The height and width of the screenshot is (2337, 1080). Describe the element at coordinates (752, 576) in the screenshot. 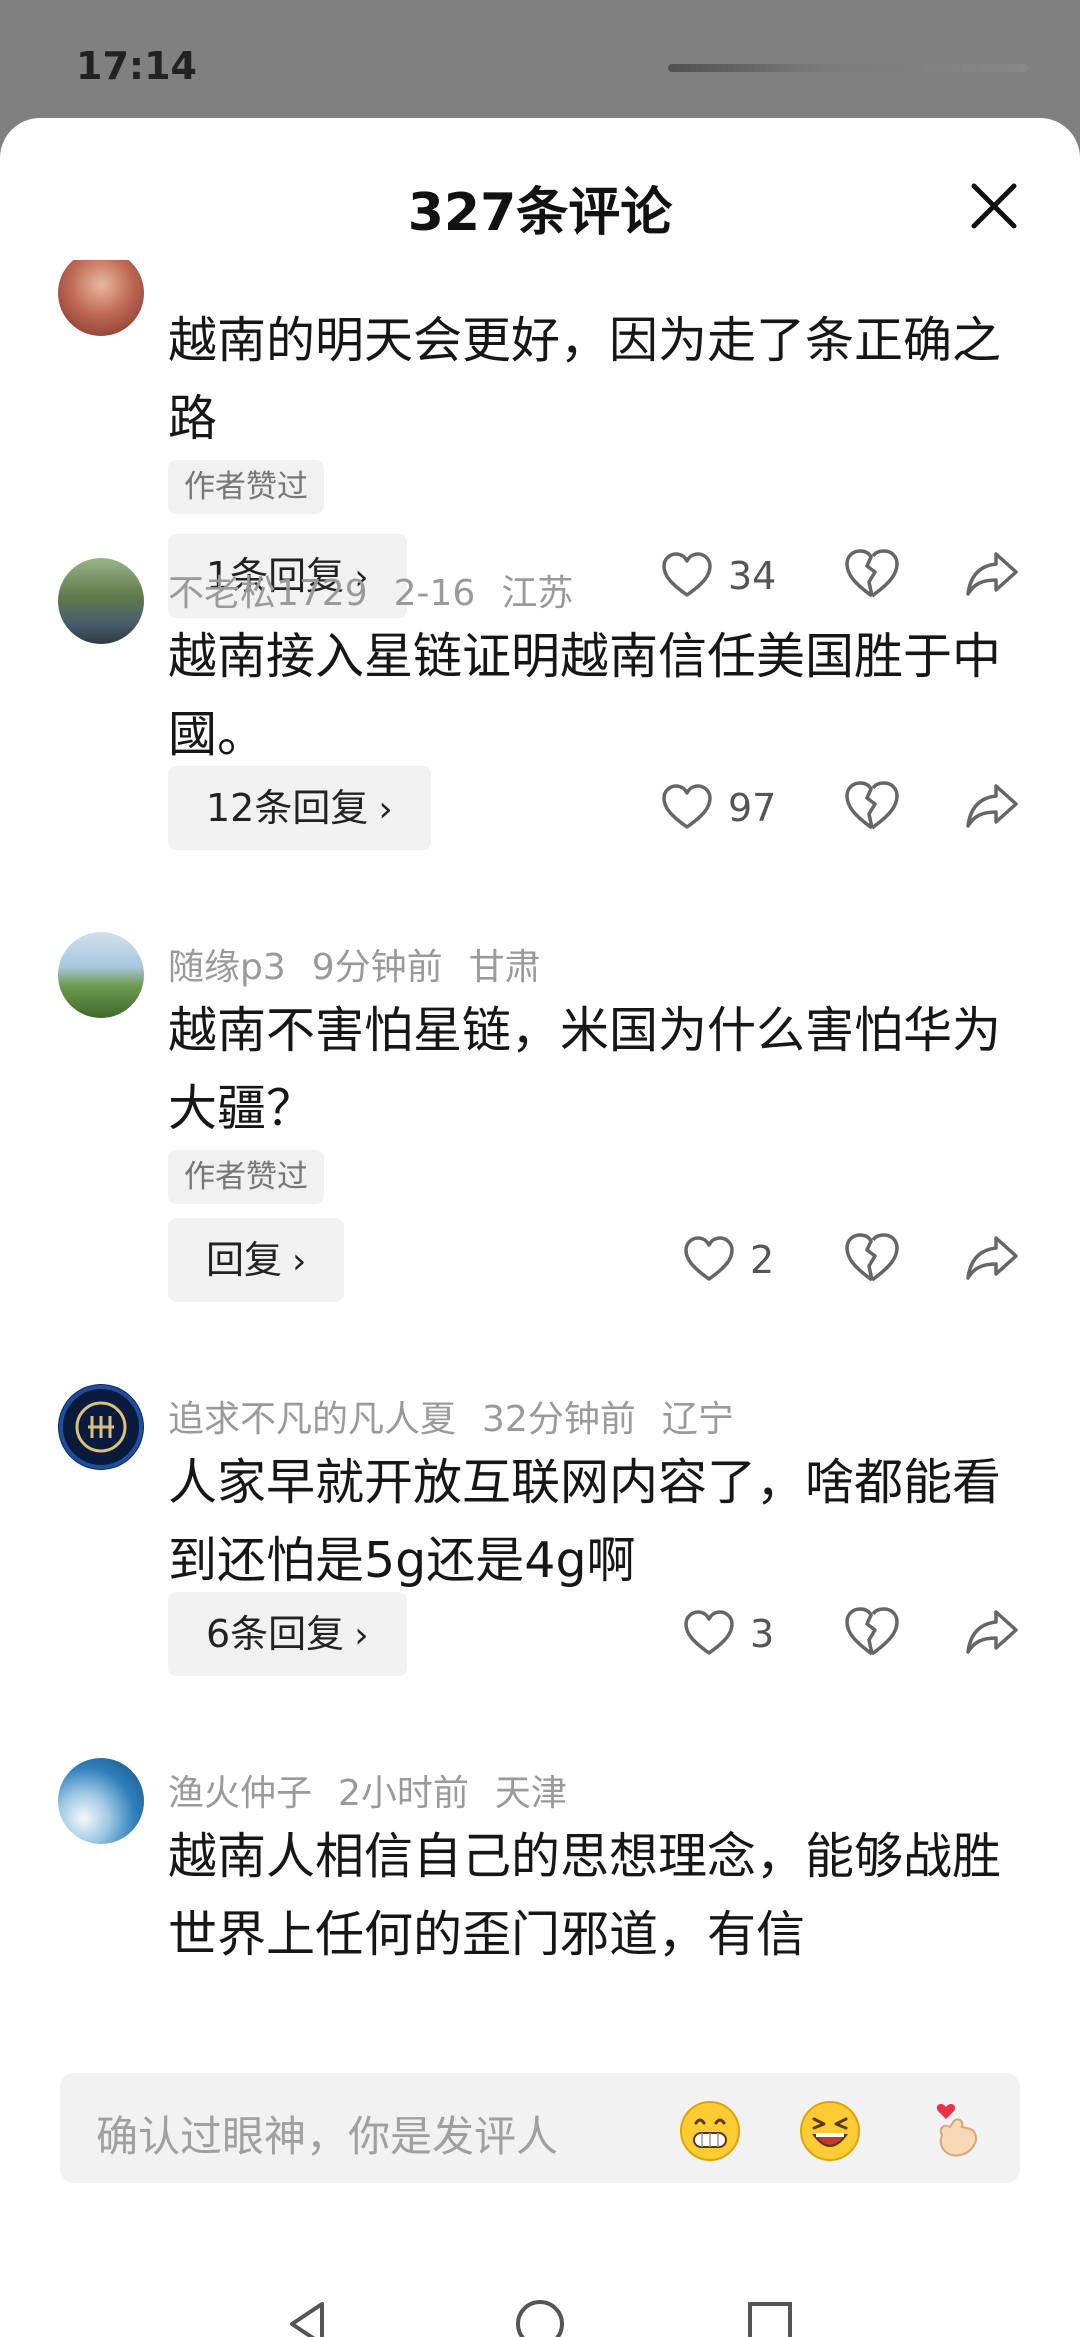

I see `like-count: 34` at that location.